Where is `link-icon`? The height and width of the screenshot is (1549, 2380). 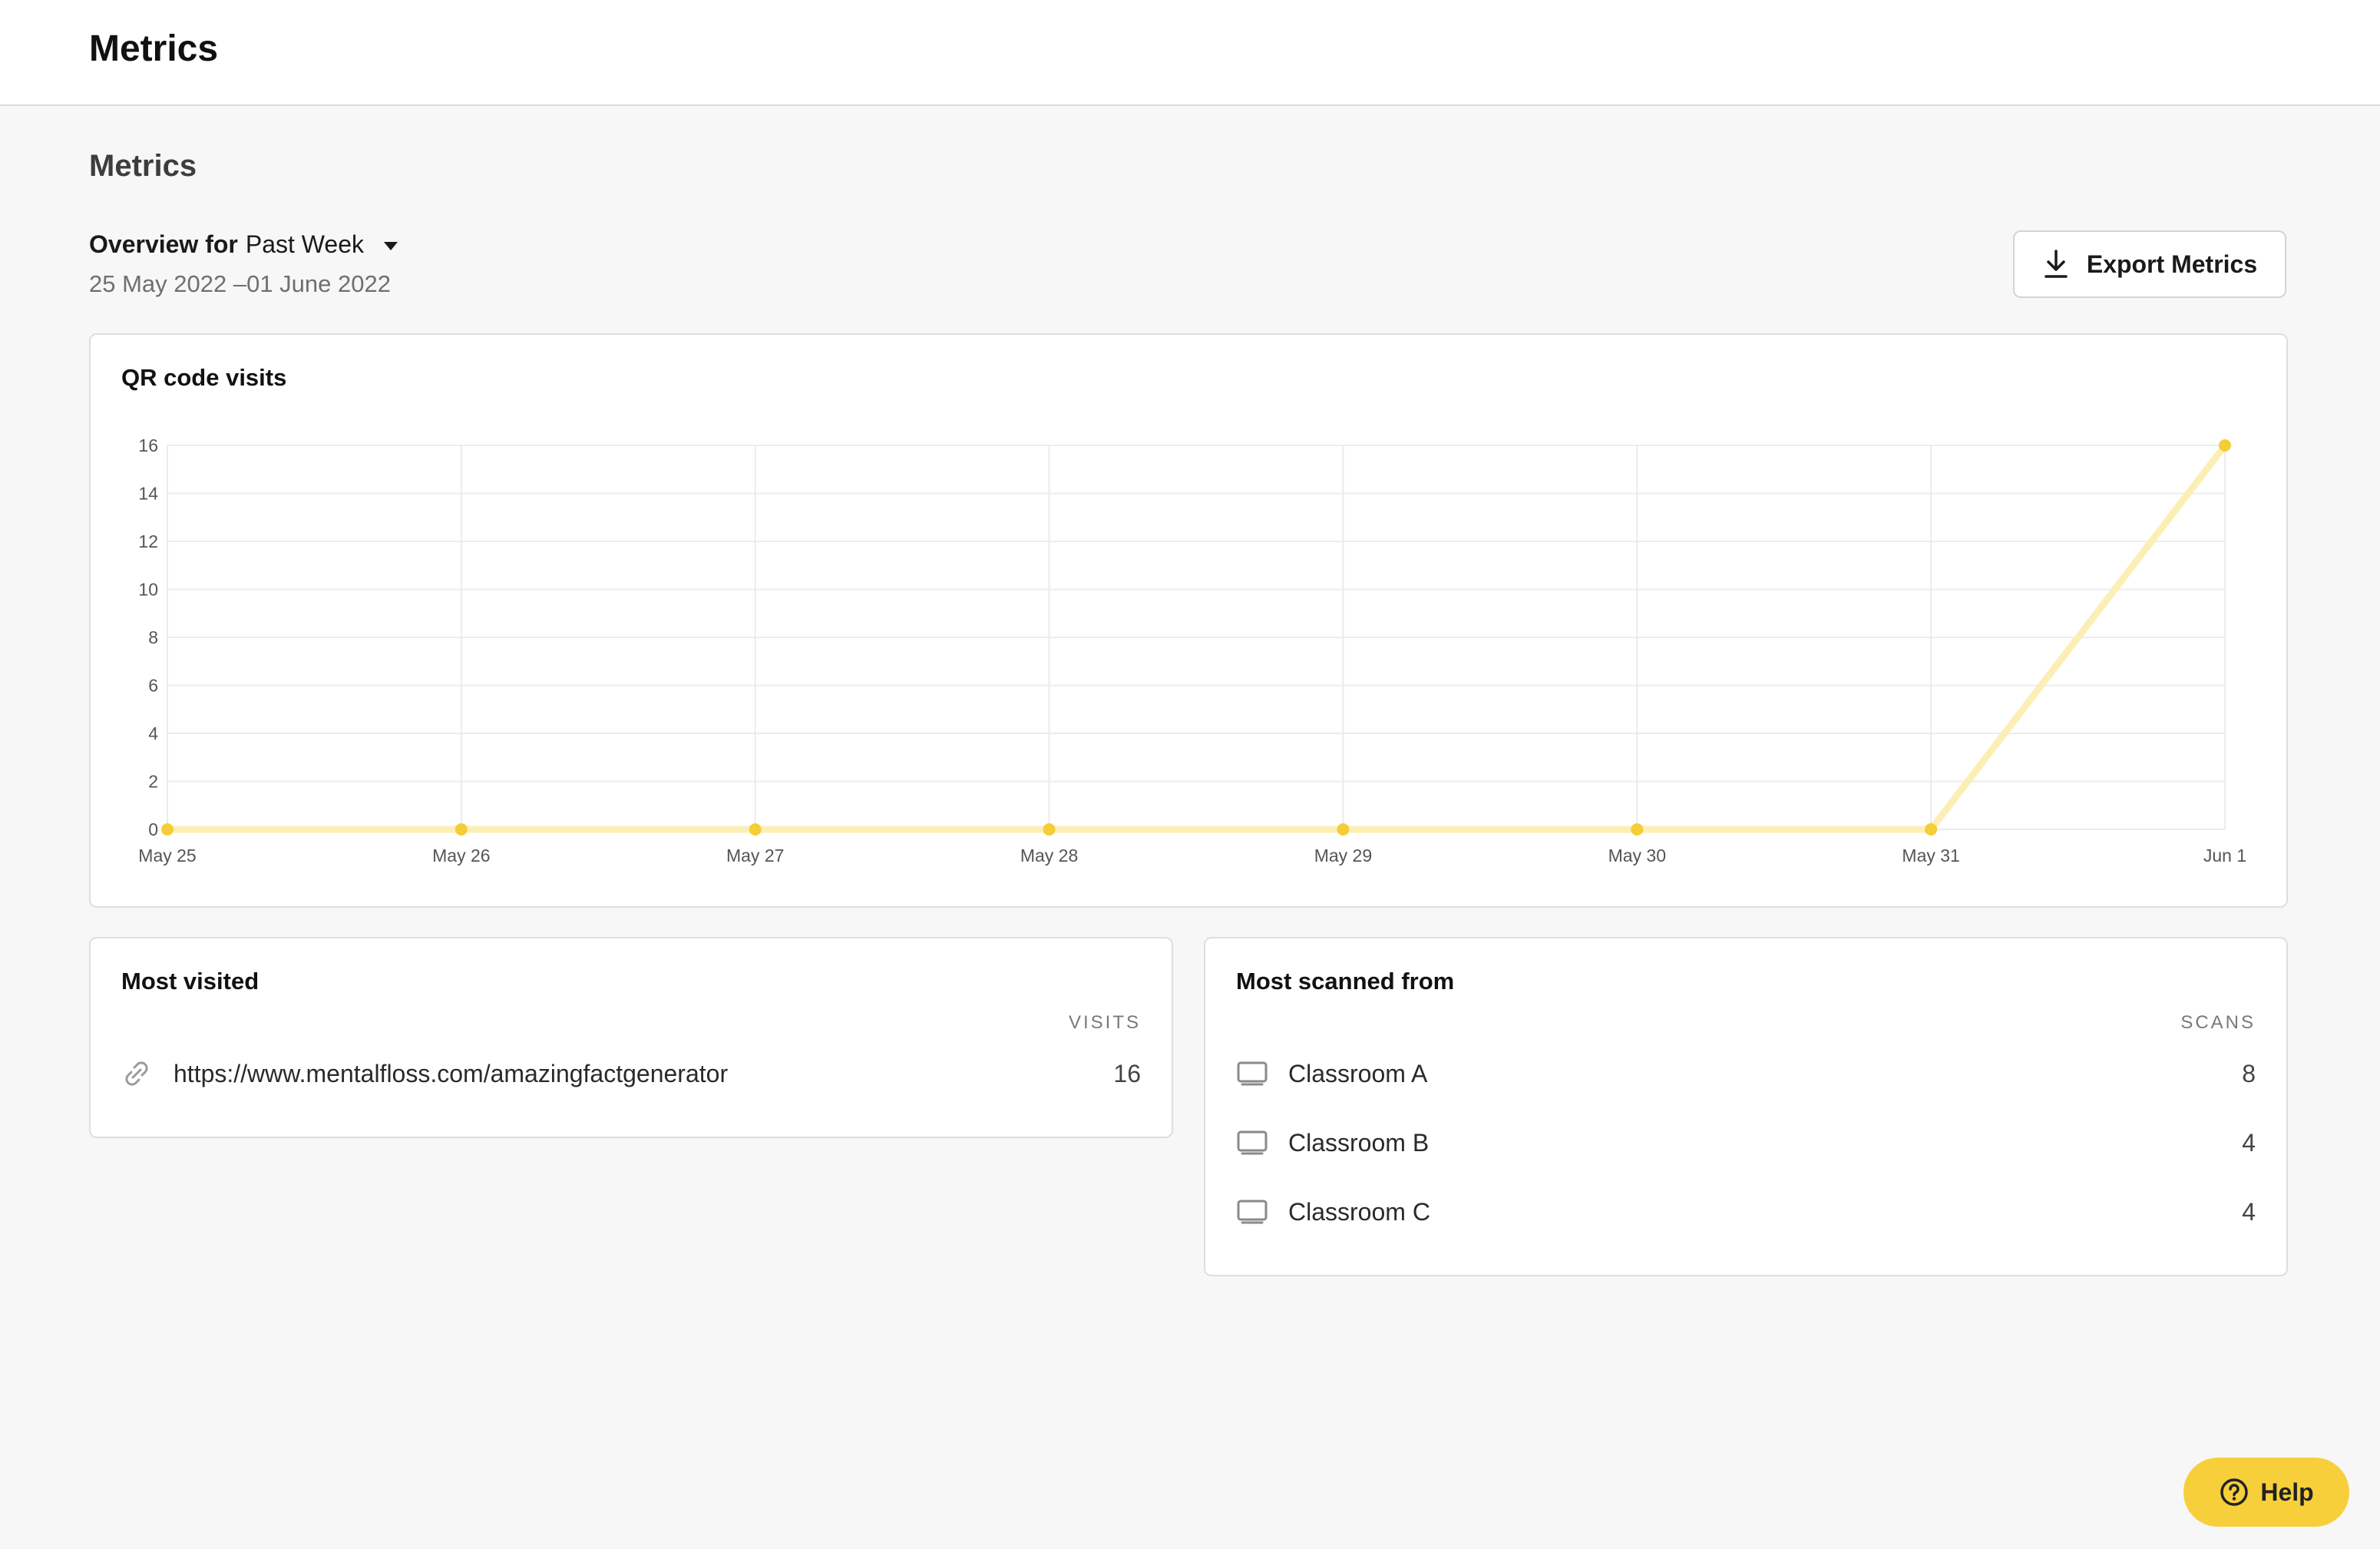
link-icon is located at coordinates (139, 1074).